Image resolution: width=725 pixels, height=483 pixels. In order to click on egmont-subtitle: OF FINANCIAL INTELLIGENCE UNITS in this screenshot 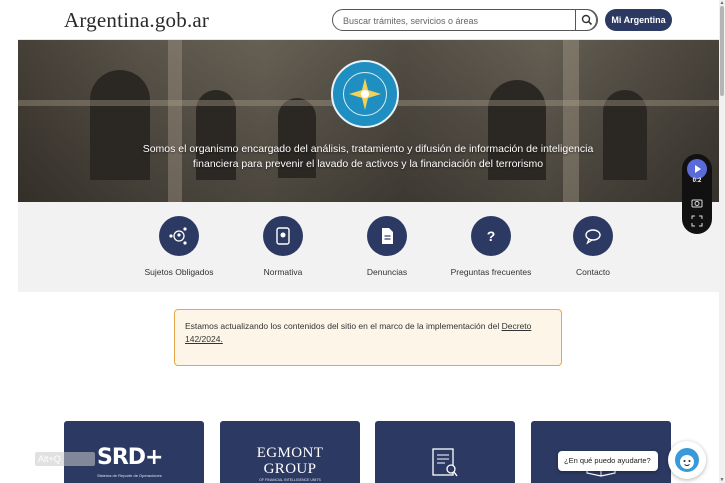, I will do `click(290, 480)`.